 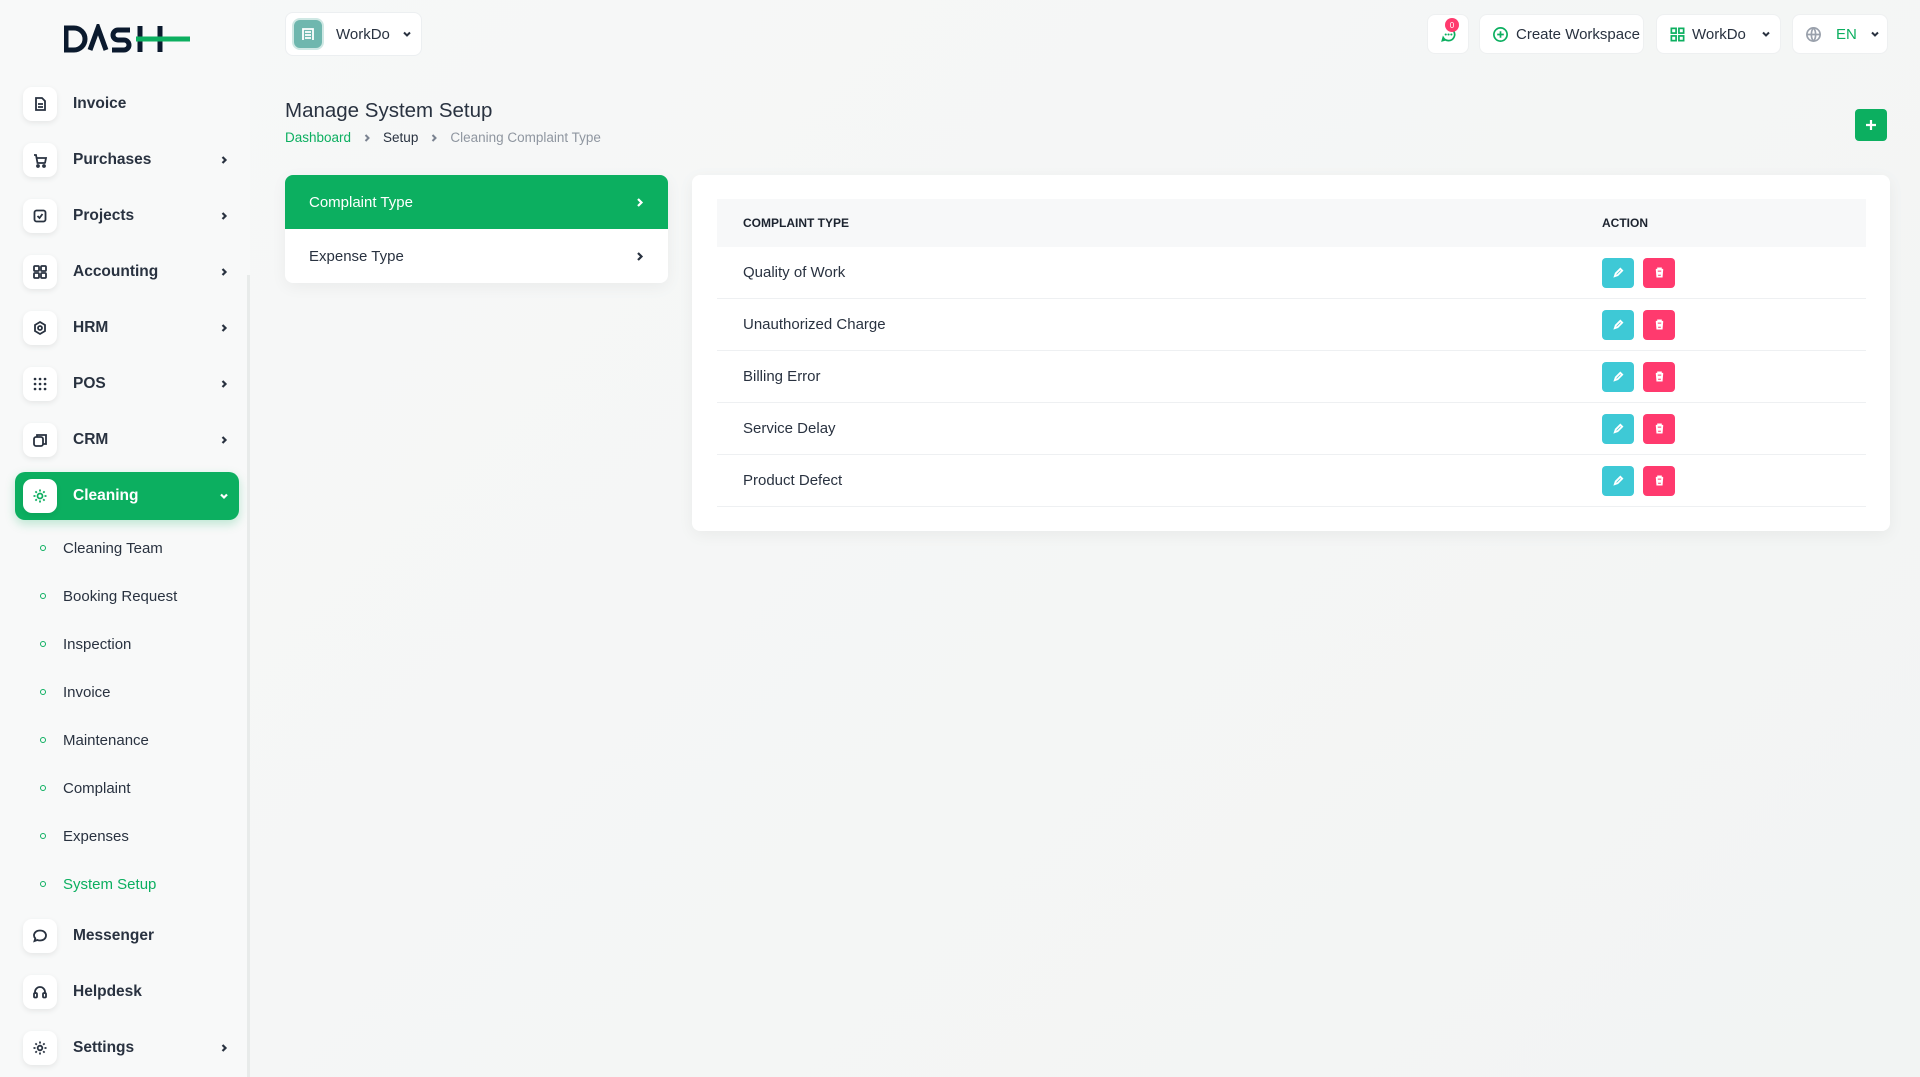 What do you see at coordinates (814, 324) in the screenshot?
I see `complaint-type-cell: Unauthorized Charge` at bounding box center [814, 324].